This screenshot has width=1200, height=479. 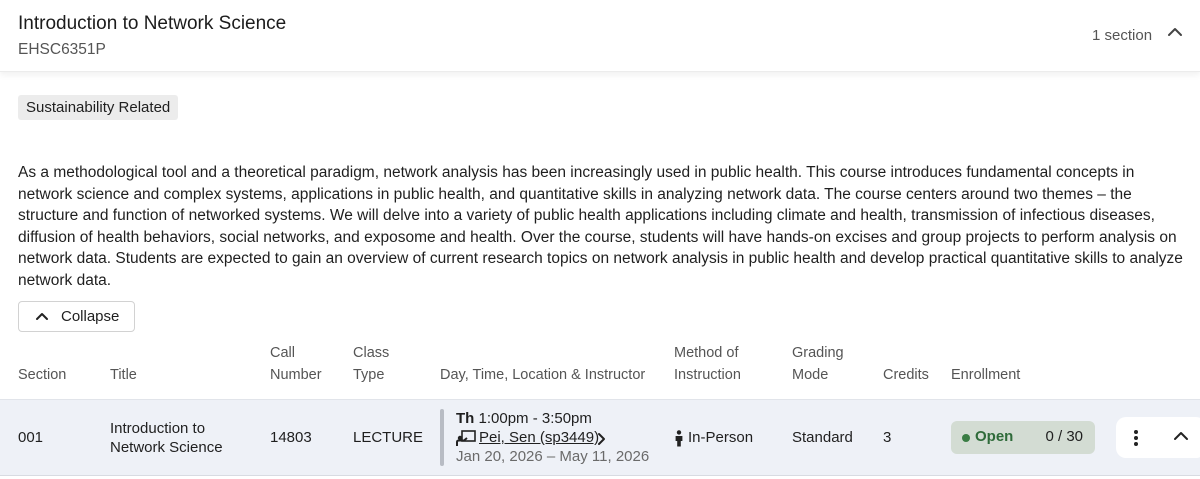 I want to click on header-method-line1: Method of, so click(x=706, y=353).